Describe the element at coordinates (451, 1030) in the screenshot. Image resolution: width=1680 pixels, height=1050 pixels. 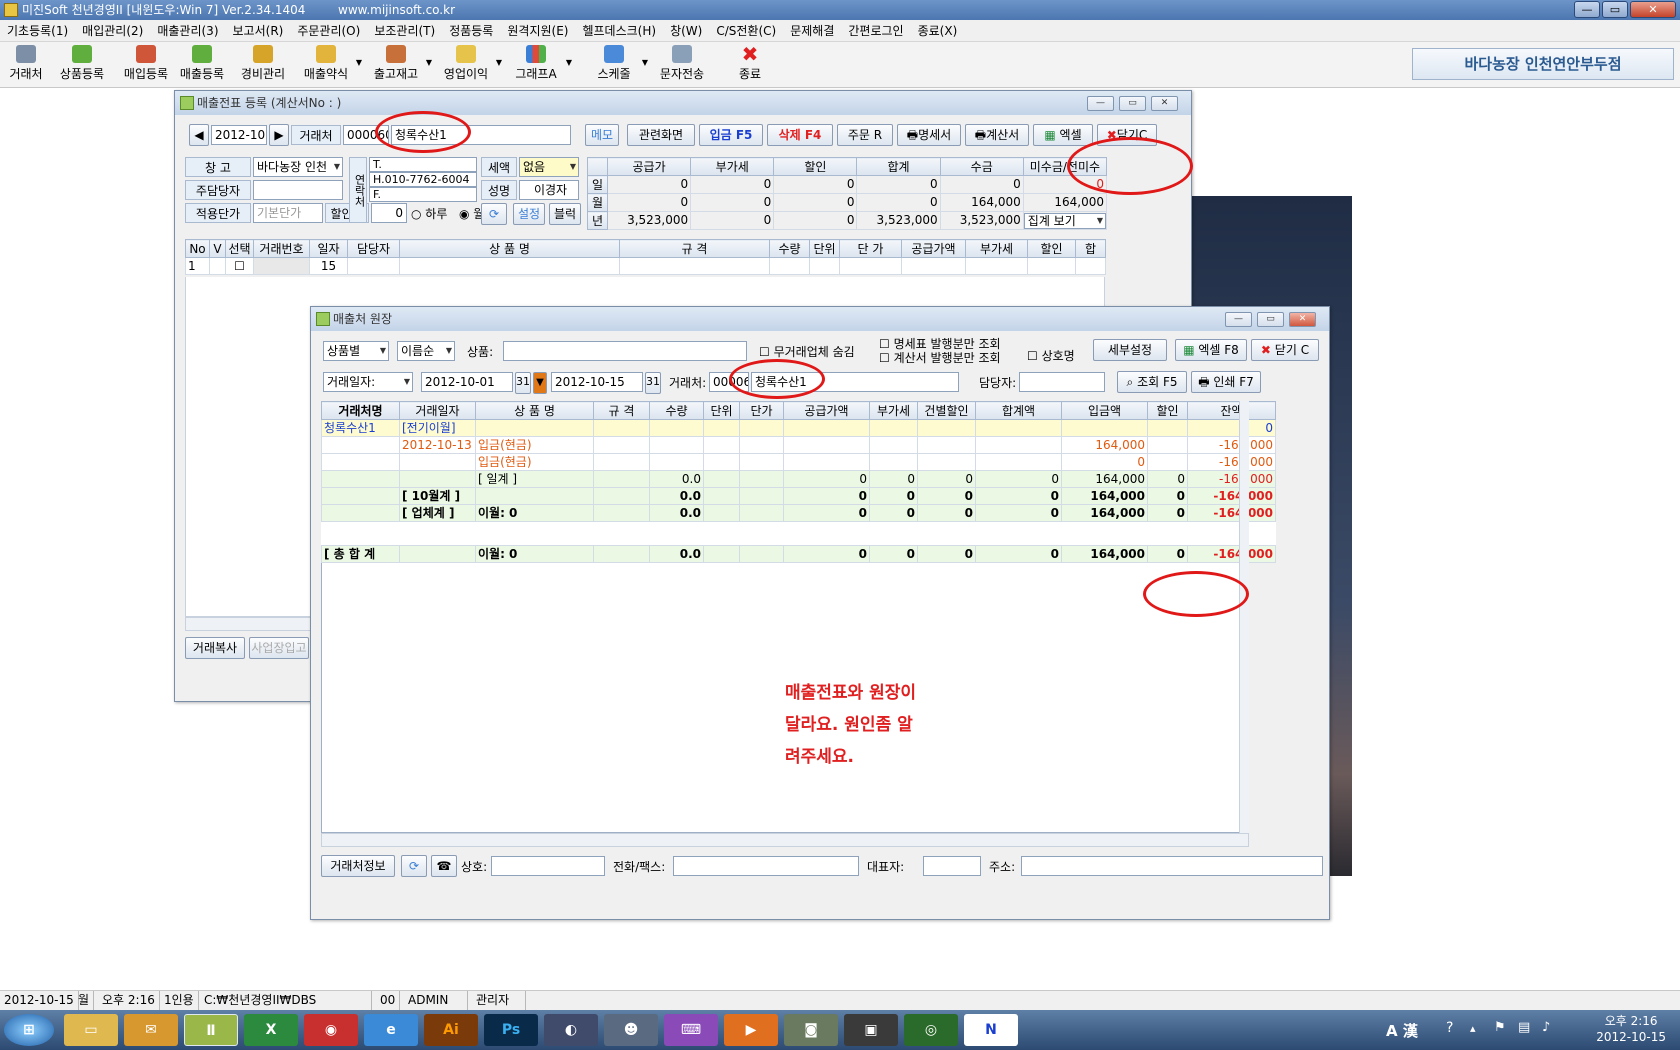
I see `taskbar-illustrator: Ai` at that location.